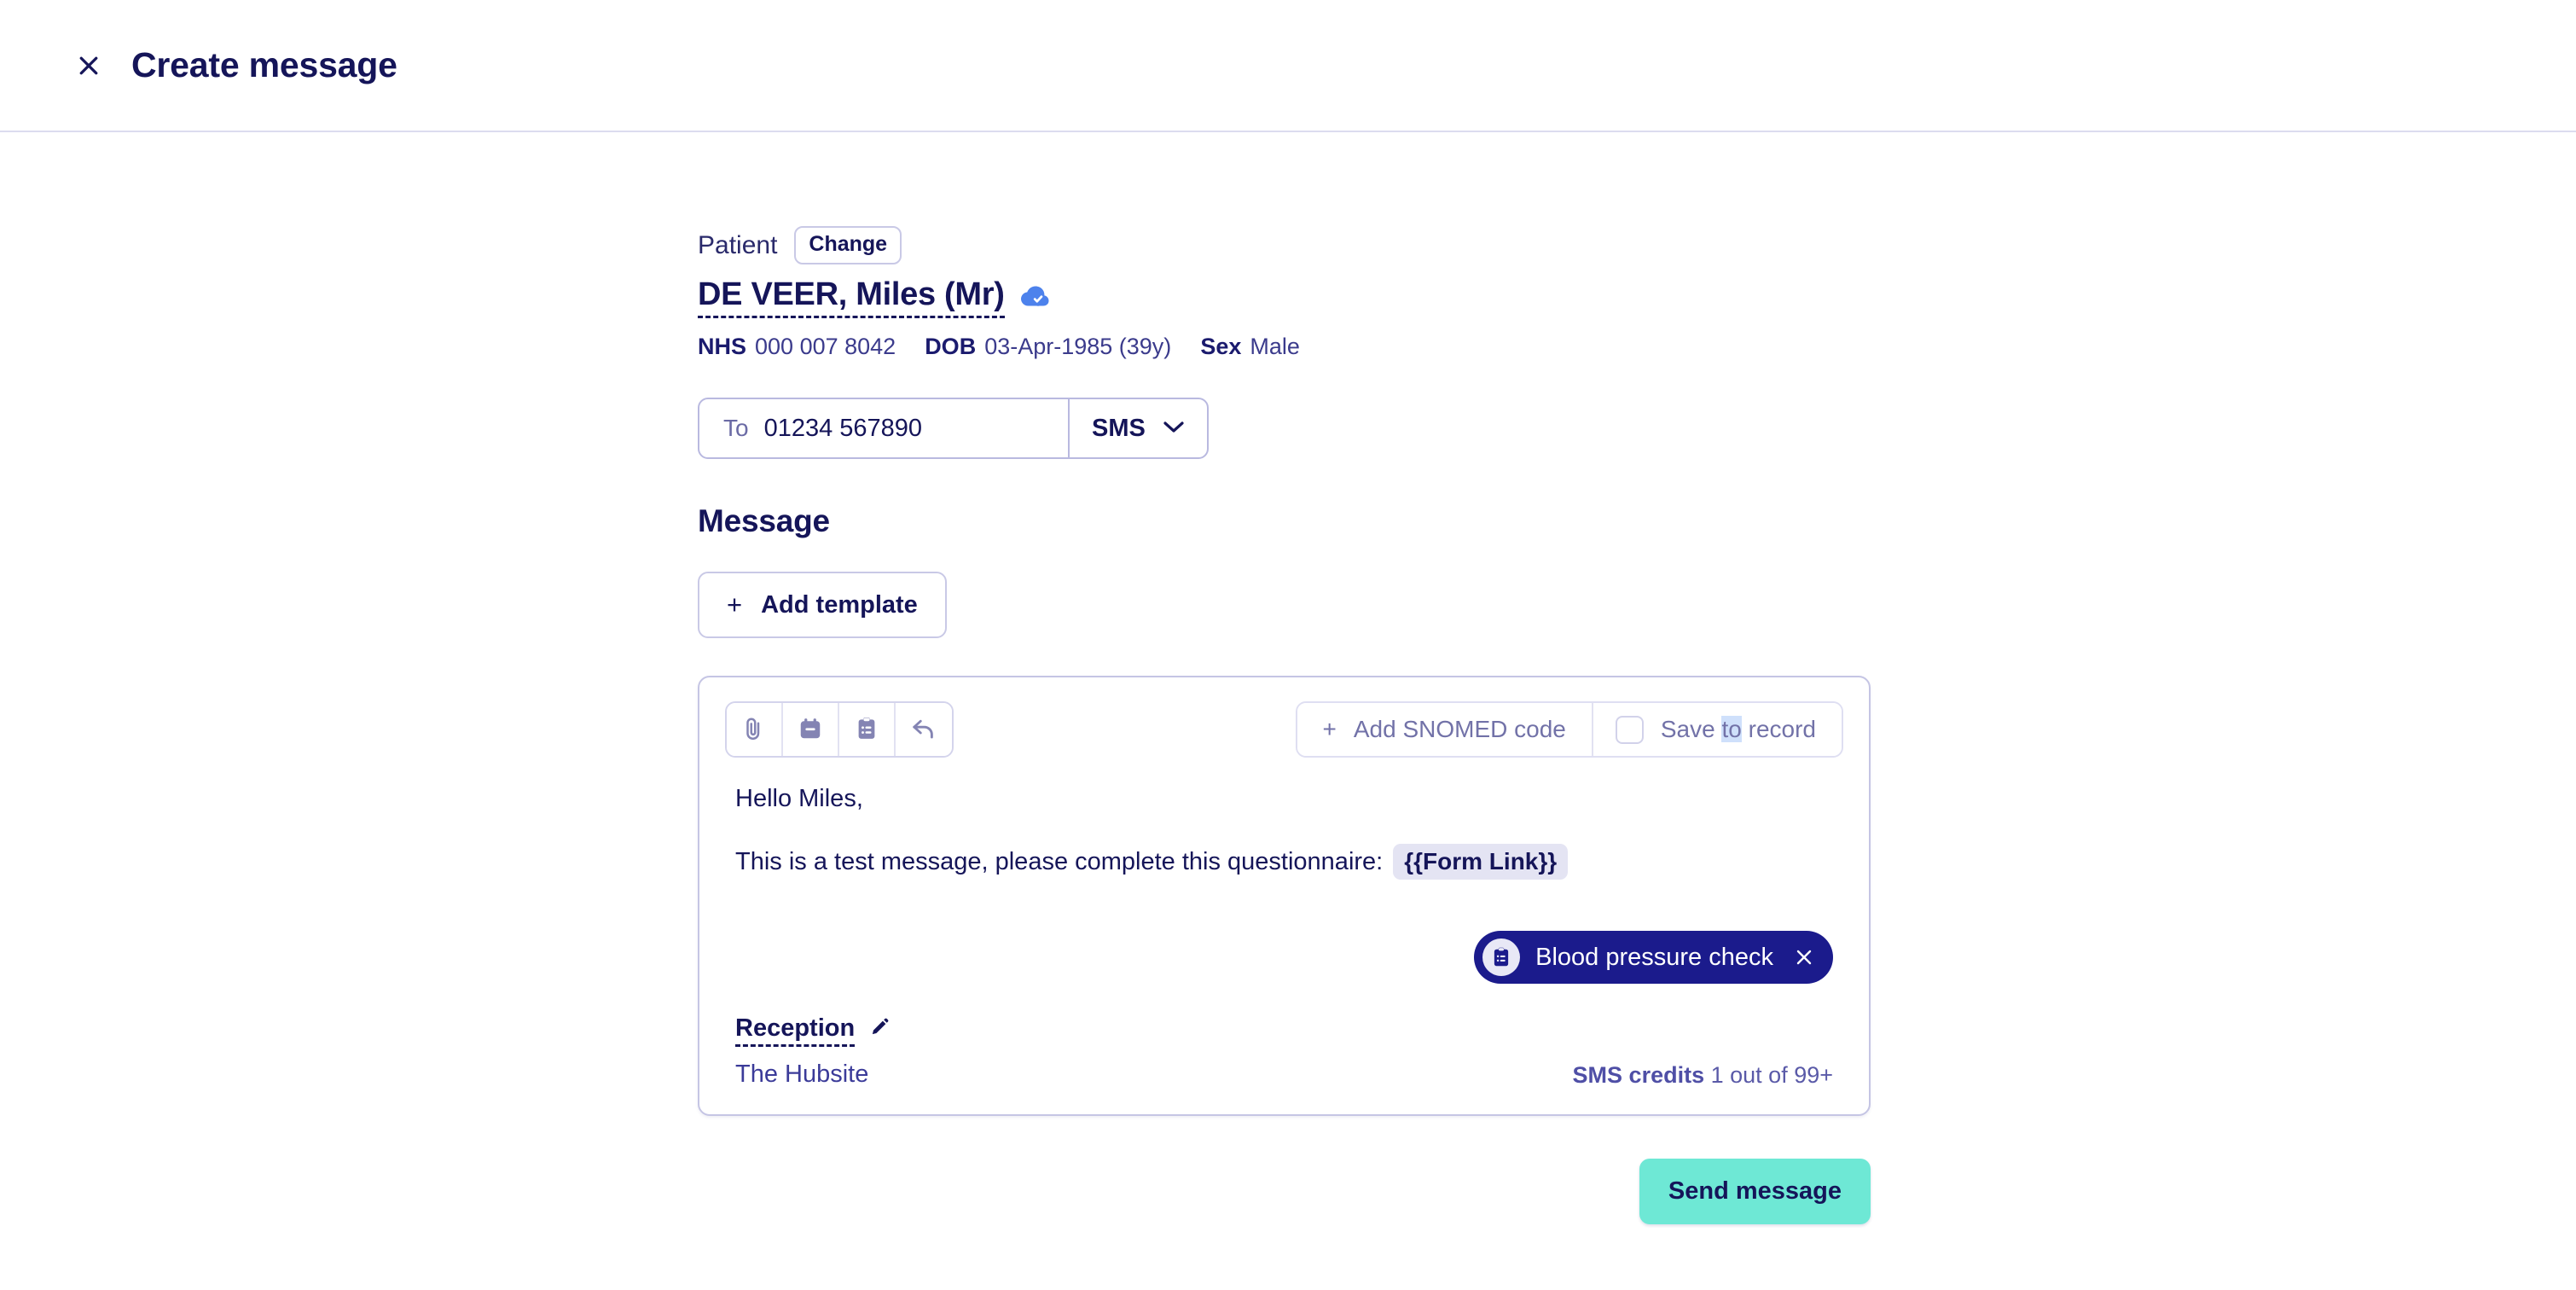 The height and width of the screenshot is (1290, 2576). What do you see at coordinates (802, 1074) in the screenshot?
I see `site-name: The Hubsite` at bounding box center [802, 1074].